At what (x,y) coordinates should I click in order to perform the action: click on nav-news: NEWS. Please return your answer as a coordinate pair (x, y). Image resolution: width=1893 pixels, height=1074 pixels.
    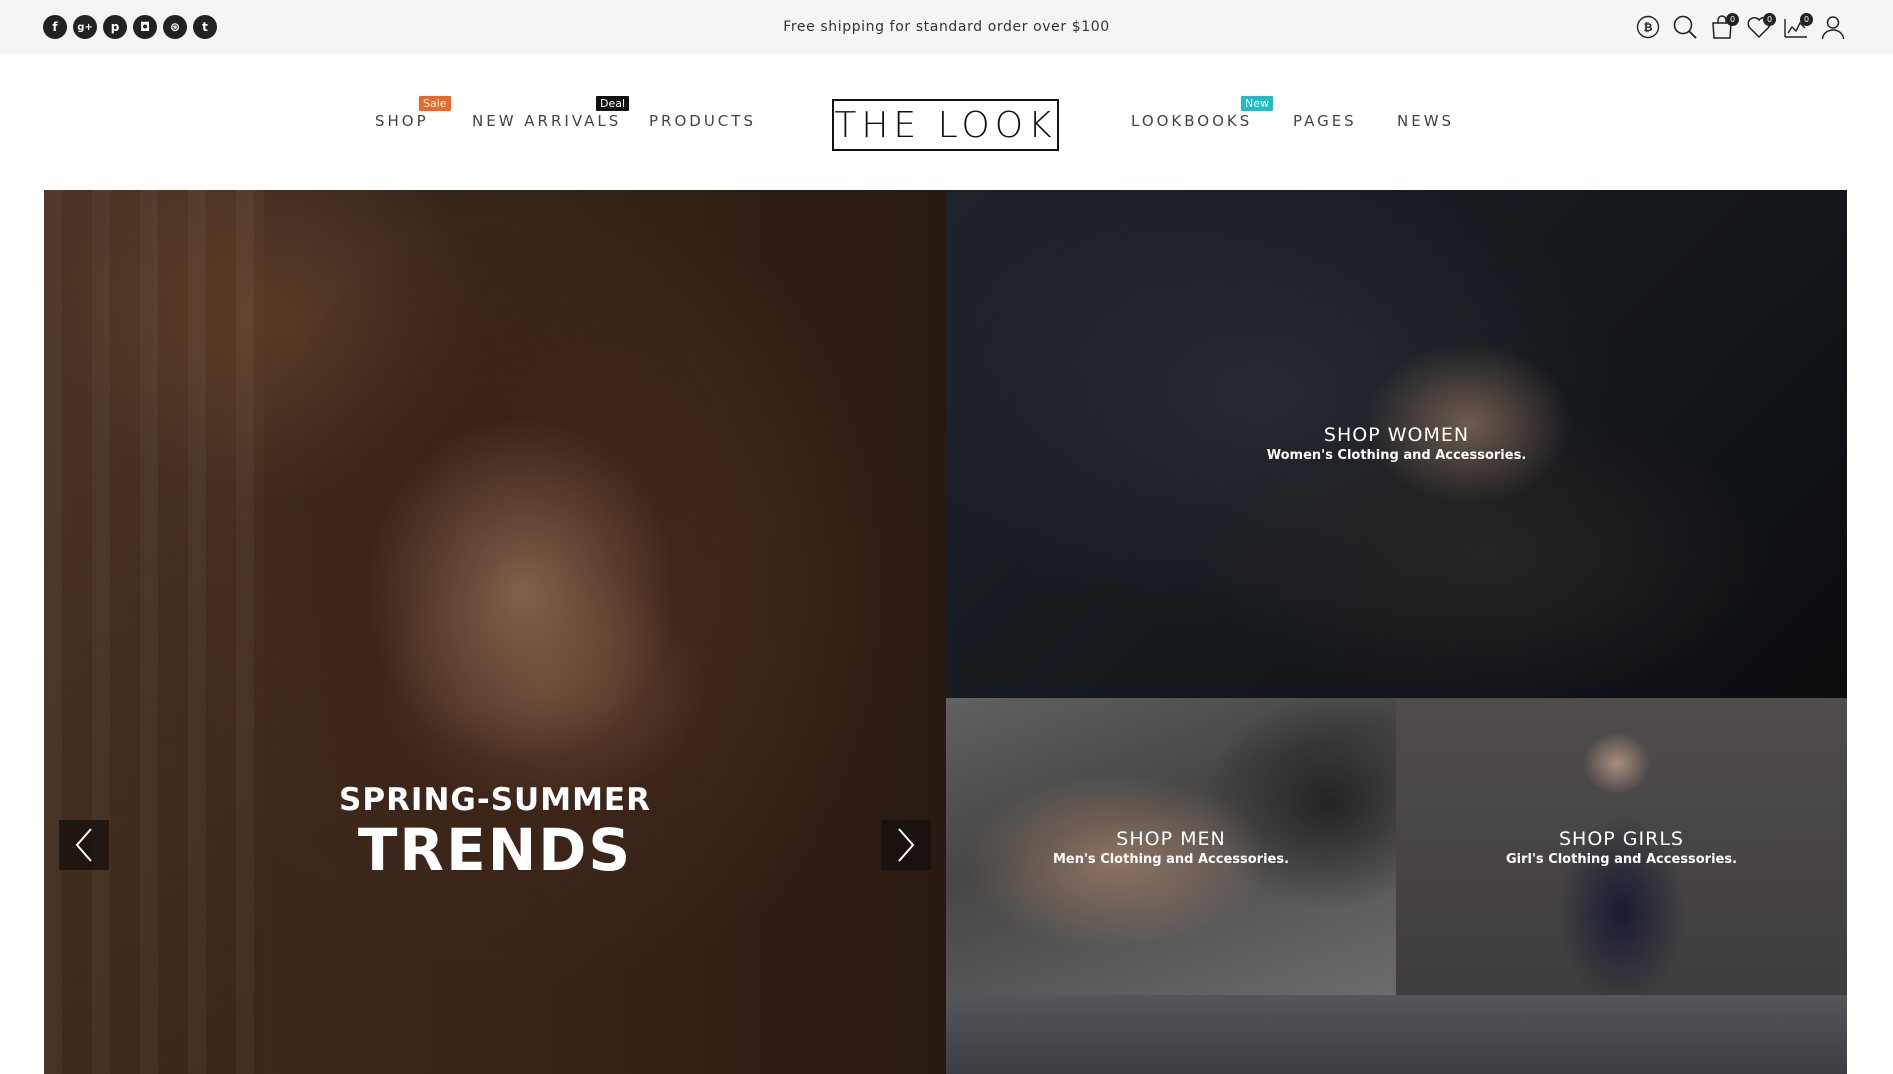
    Looking at the image, I should click on (1425, 121).